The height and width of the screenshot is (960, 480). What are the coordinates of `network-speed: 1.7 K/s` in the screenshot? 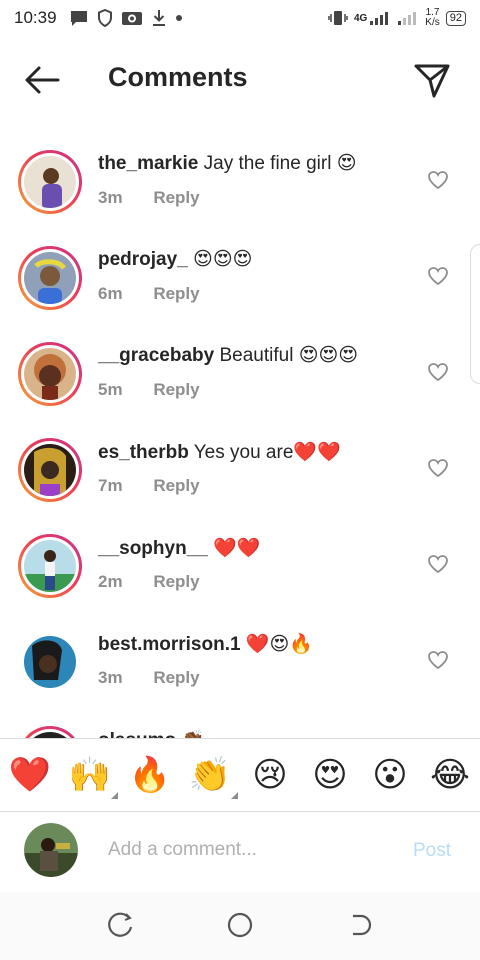 It's located at (432, 18).